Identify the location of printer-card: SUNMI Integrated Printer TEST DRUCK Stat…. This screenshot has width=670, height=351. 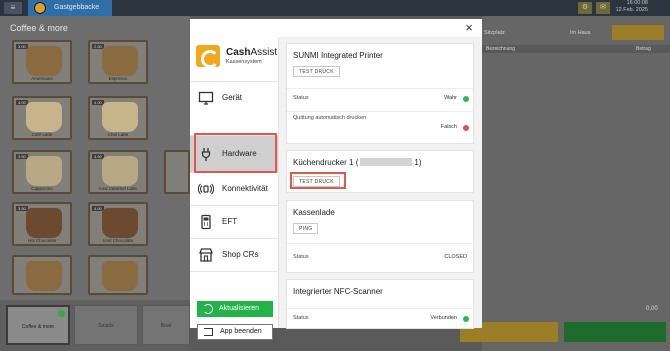
(380, 93).